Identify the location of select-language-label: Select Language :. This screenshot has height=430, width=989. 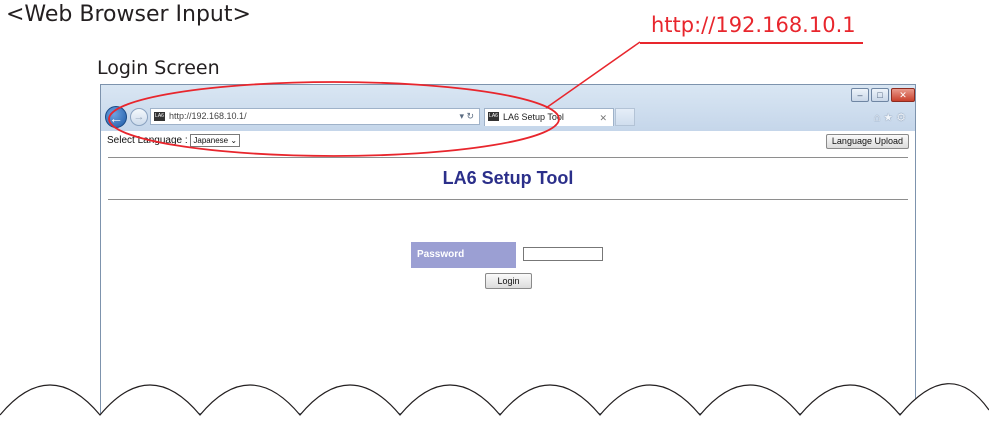
(149, 141).